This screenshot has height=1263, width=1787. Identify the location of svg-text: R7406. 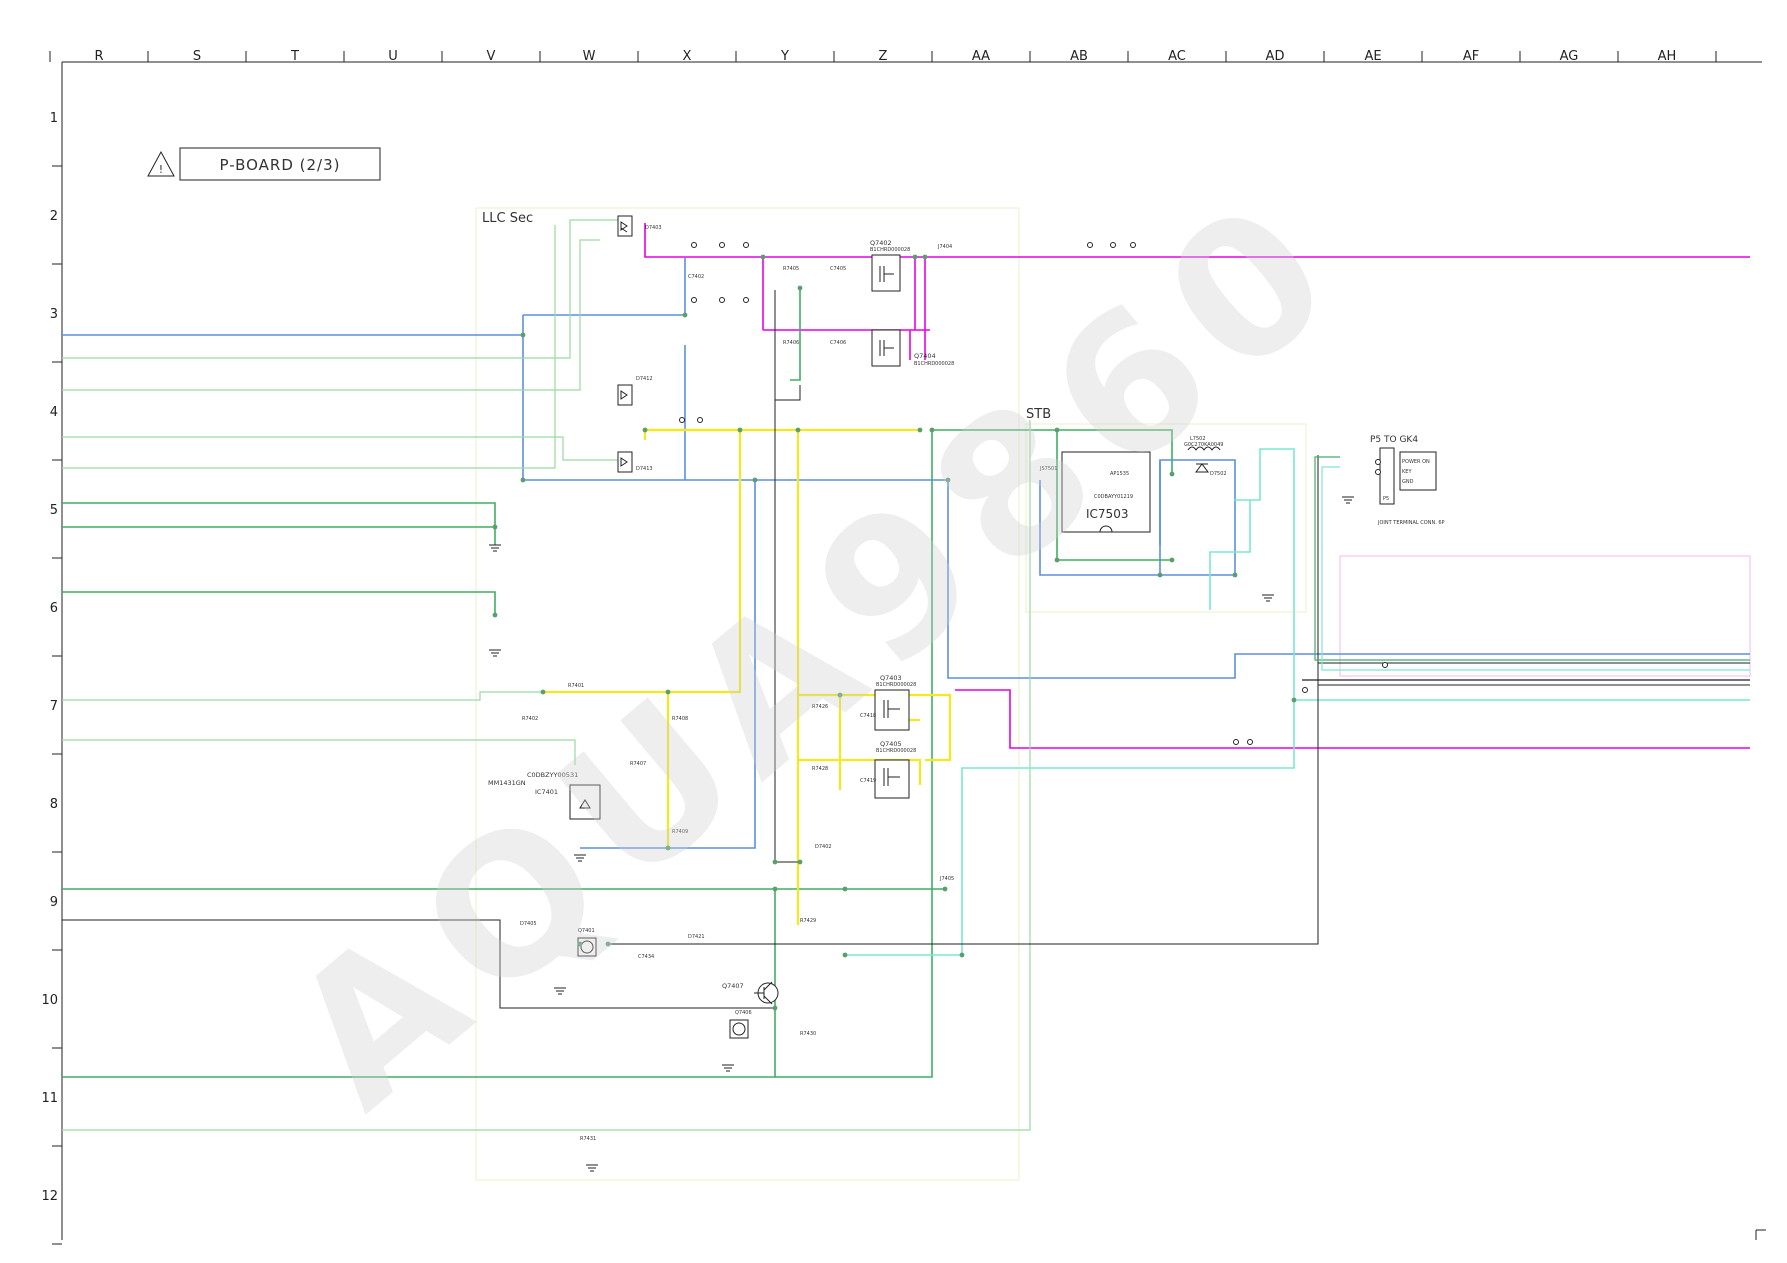
(791, 343).